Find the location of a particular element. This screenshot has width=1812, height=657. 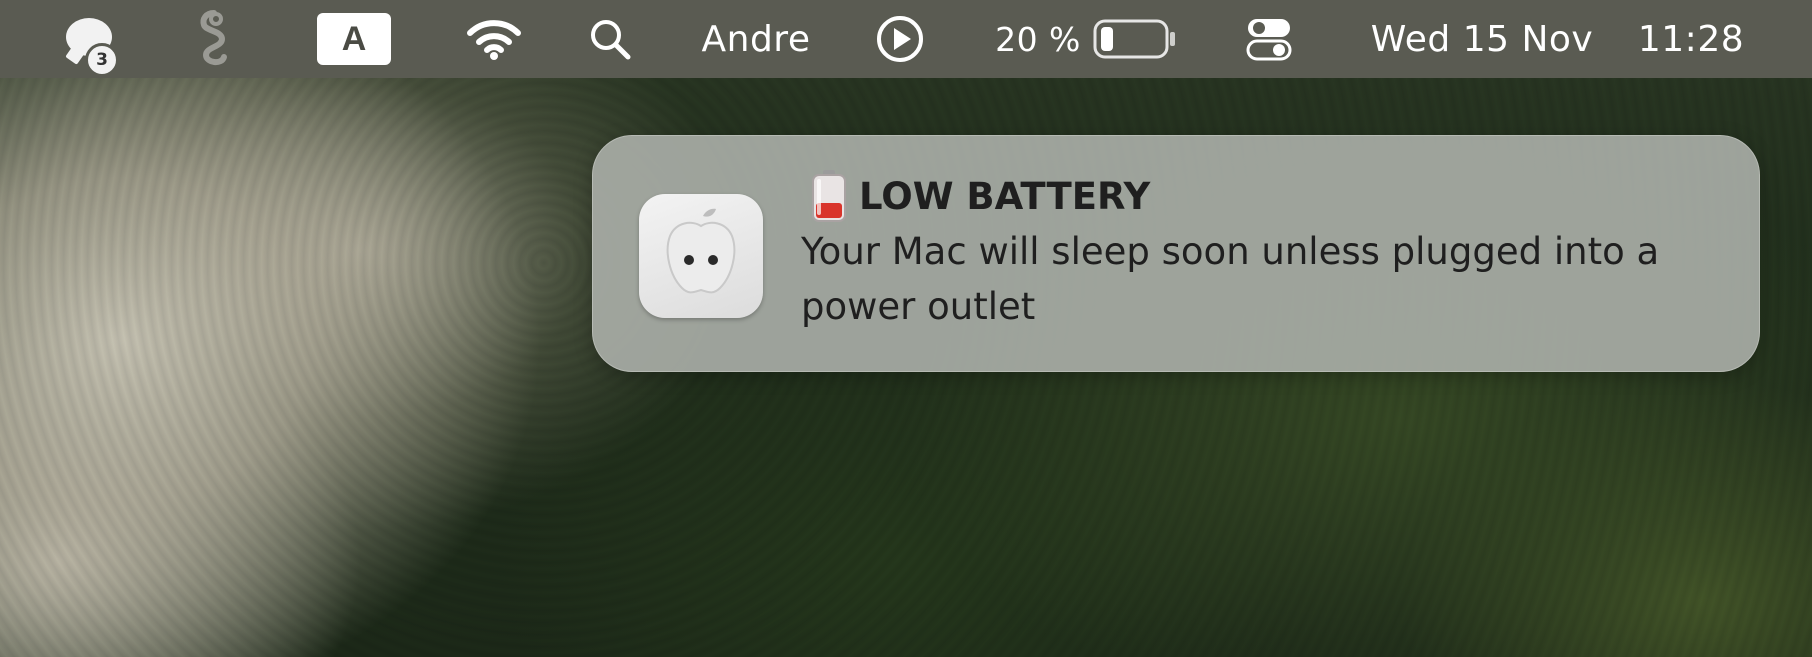

user-menu-item: Andre is located at coordinates (756, 39).